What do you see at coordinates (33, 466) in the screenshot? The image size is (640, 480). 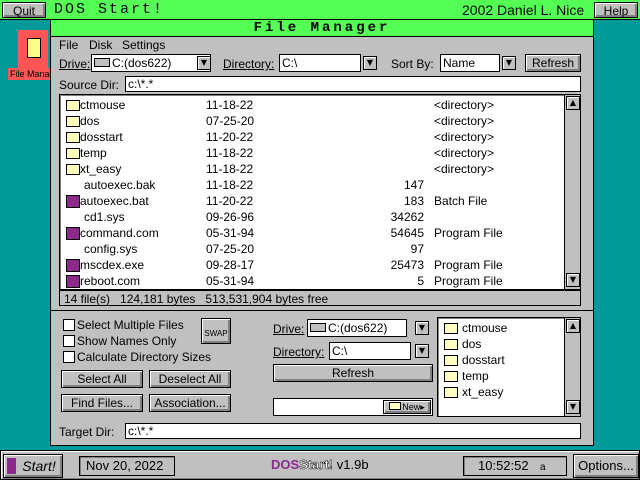 I see `start-button: Start!` at bounding box center [33, 466].